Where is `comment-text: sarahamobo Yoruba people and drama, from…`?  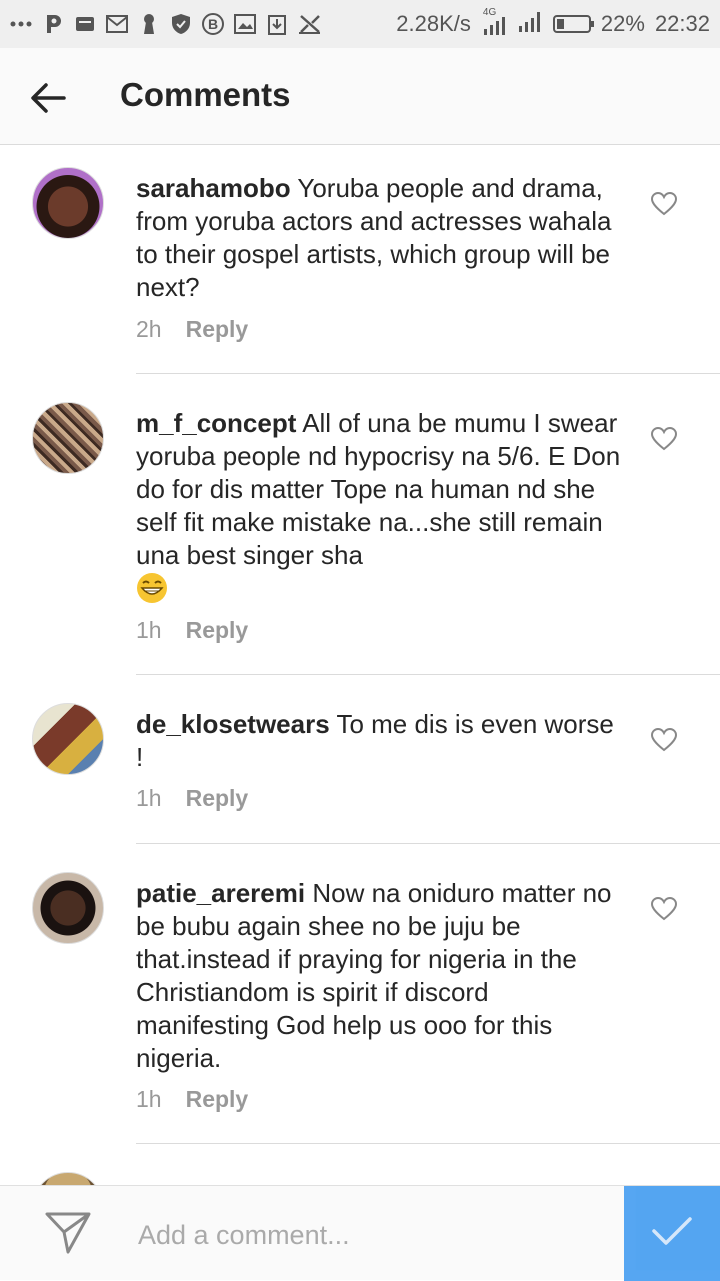
comment-text: sarahamobo Yoruba people and drama, from… is located at coordinates (381, 238).